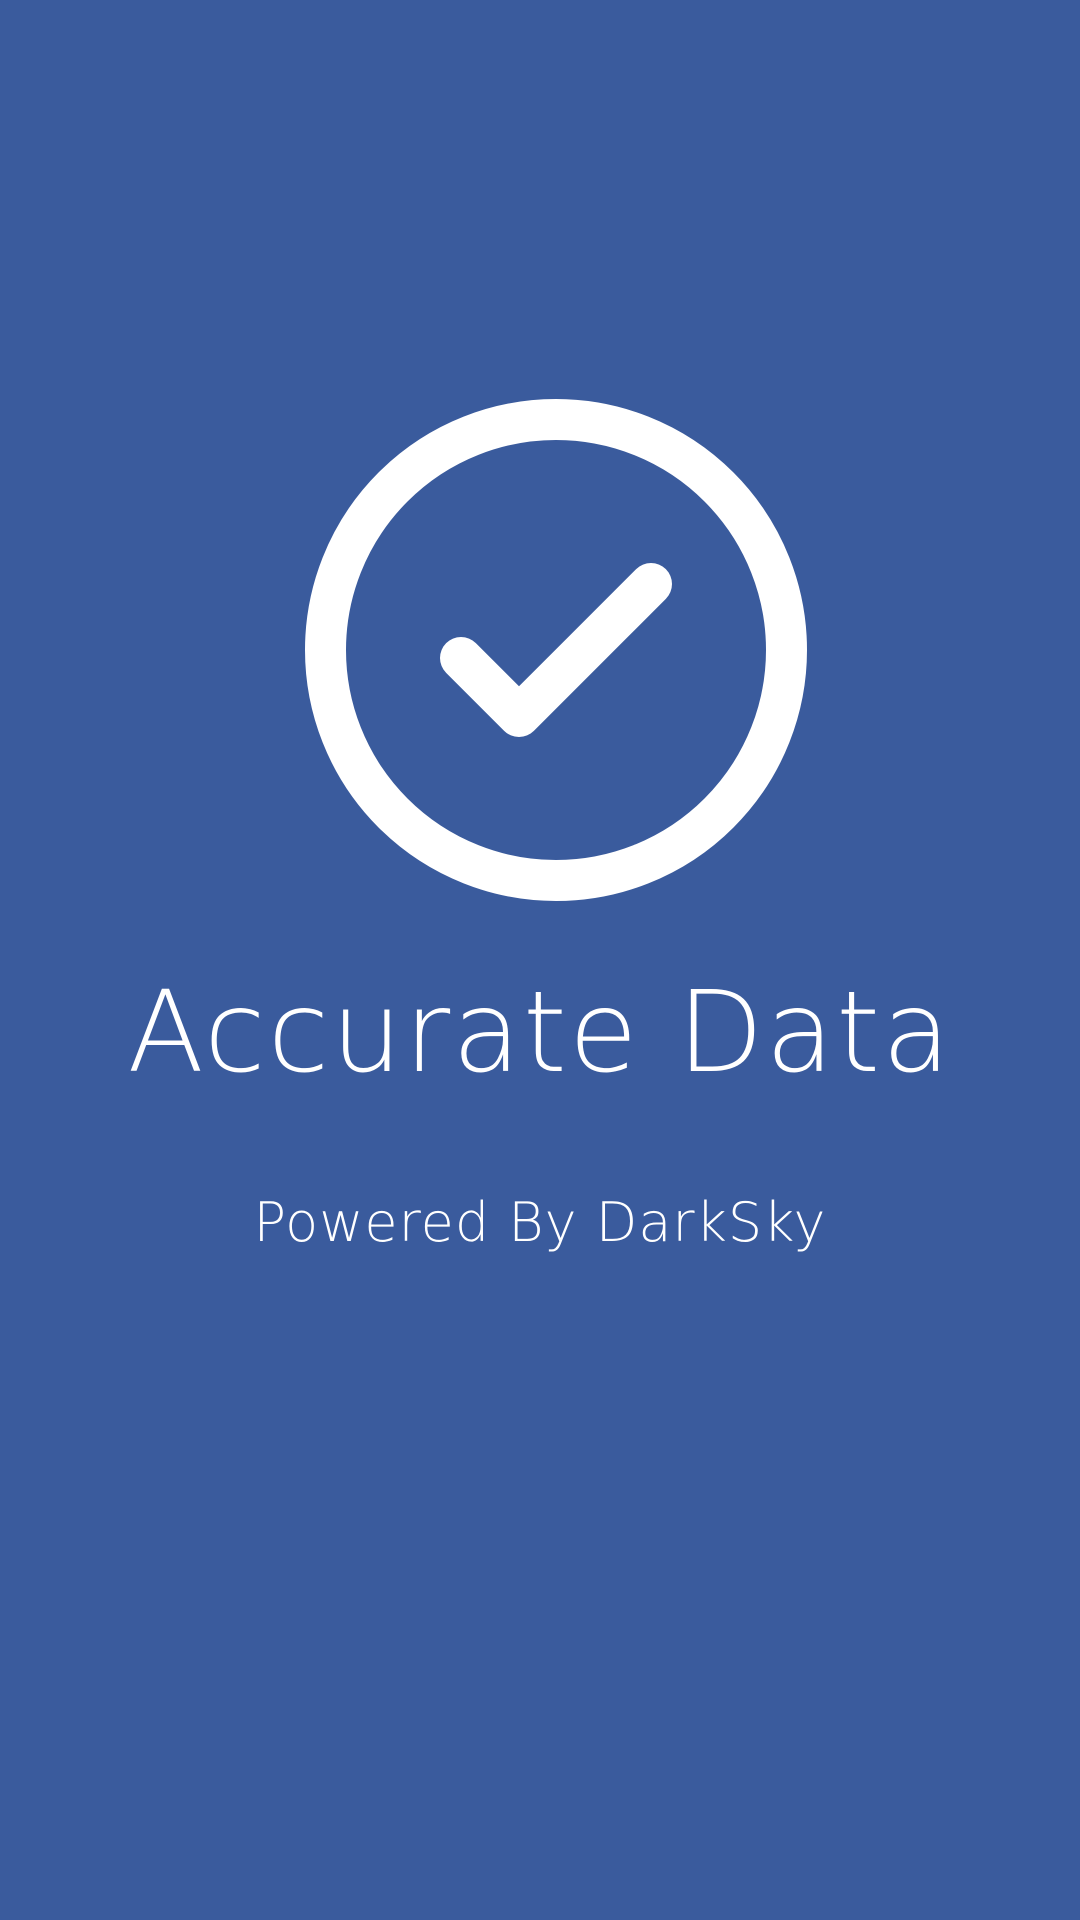 This screenshot has height=1920, width=1080. I want to click on check-circle-icon, so click(556, 650).